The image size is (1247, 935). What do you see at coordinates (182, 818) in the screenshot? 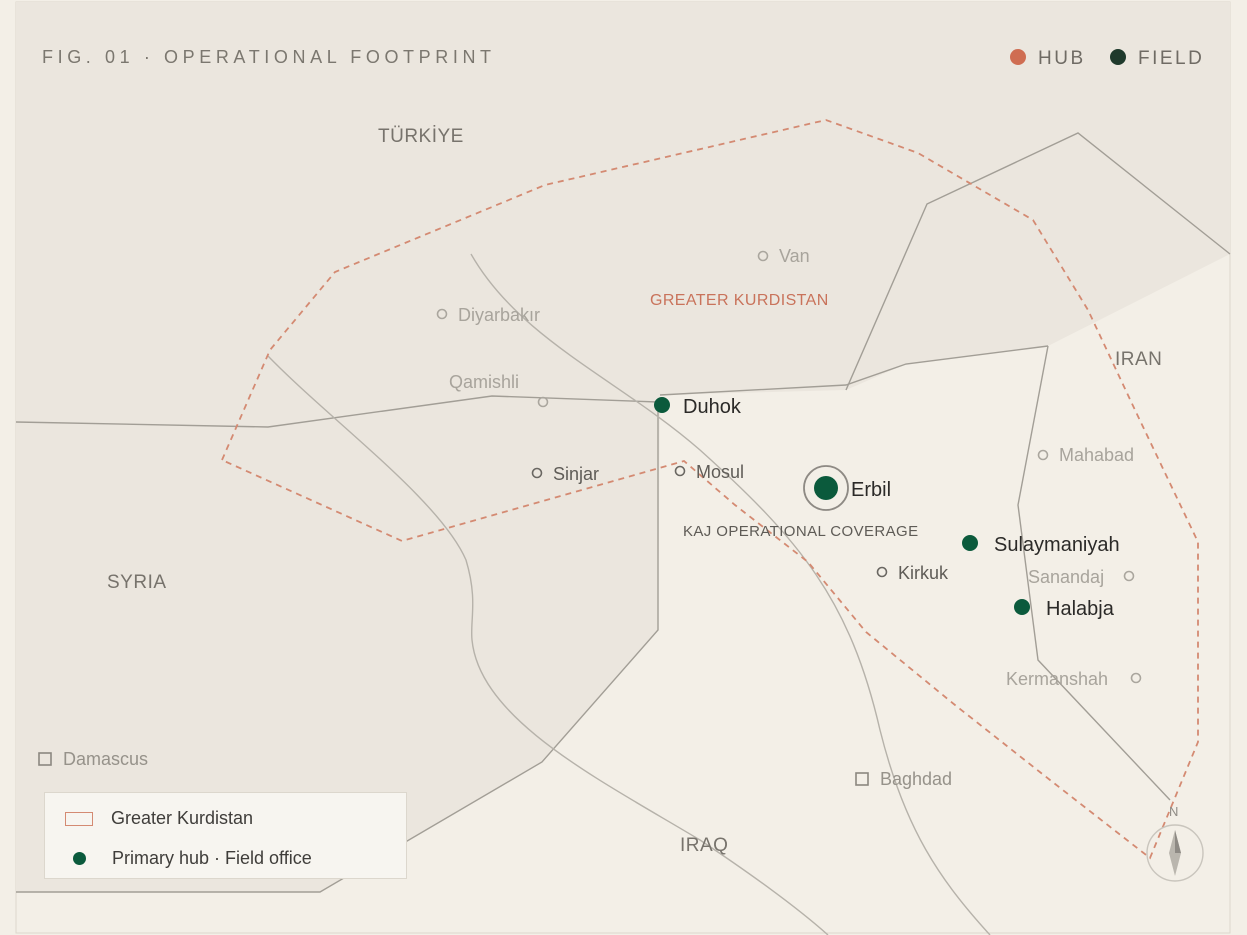
I see `legend-label-kurdistan: Greater Kurdistan` at bounding box center [182, 818].